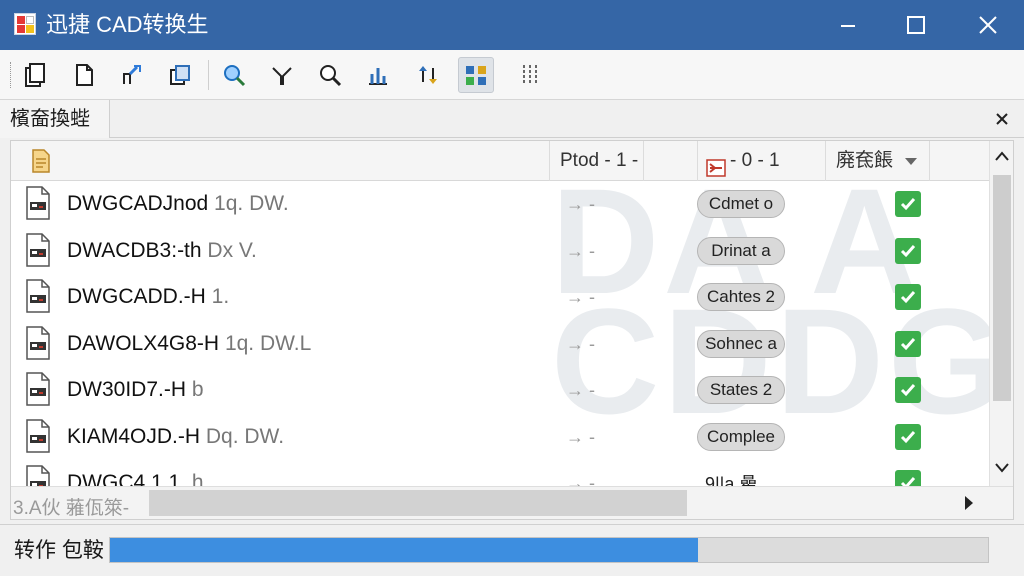 The width and height of the screenshot is (1024, 576). Describe the element at coordinates (741, 204) in the screenshot. I see `status-badge: Cdmet o` at that location.